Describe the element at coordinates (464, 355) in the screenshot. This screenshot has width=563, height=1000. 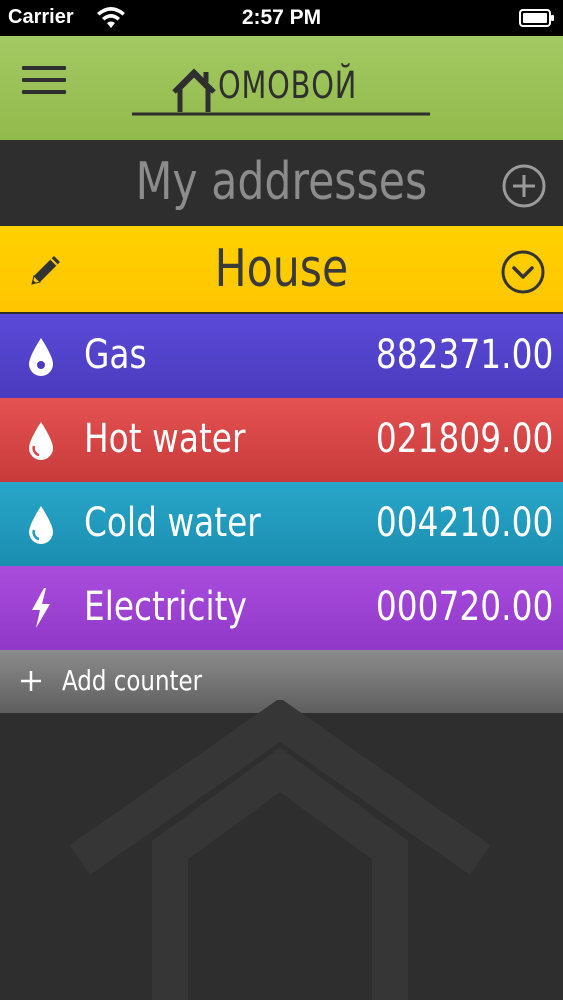
I see `counter-value: 882371.00` at that location.